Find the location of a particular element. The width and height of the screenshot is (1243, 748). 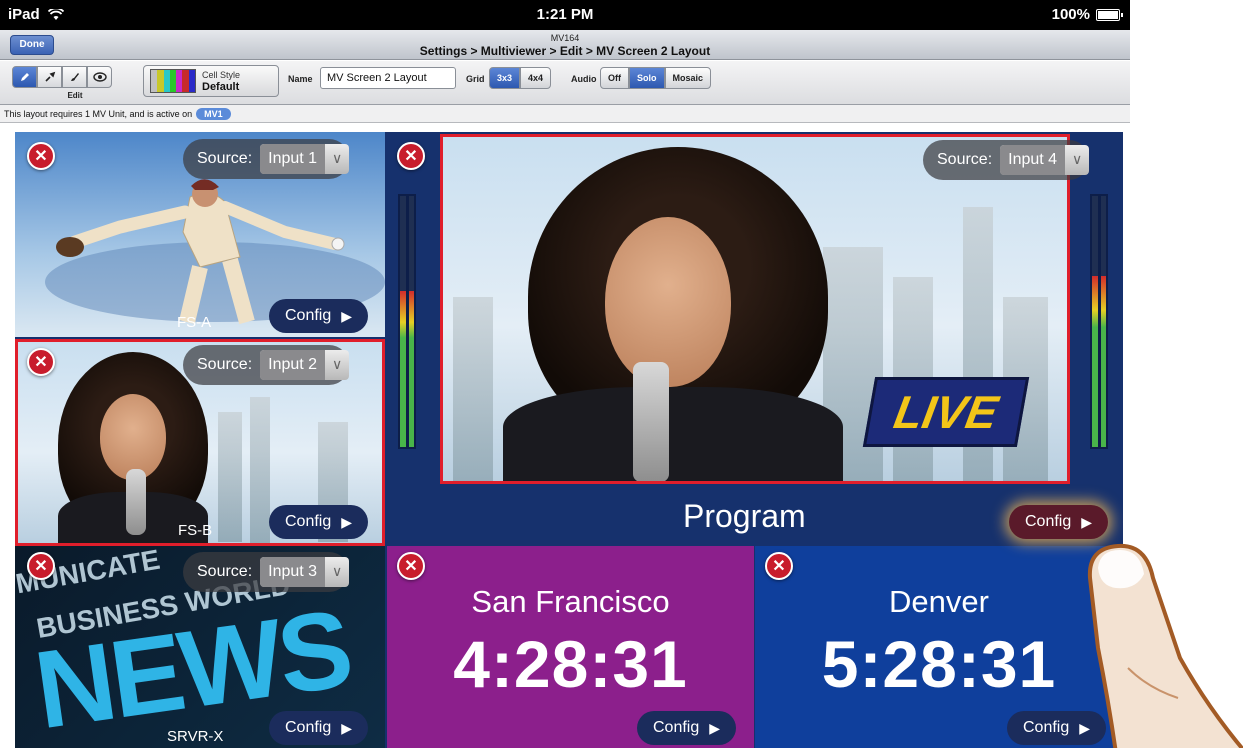

grid-segmented-control: 3x3 4x4 is located at coordinates (520, 78).